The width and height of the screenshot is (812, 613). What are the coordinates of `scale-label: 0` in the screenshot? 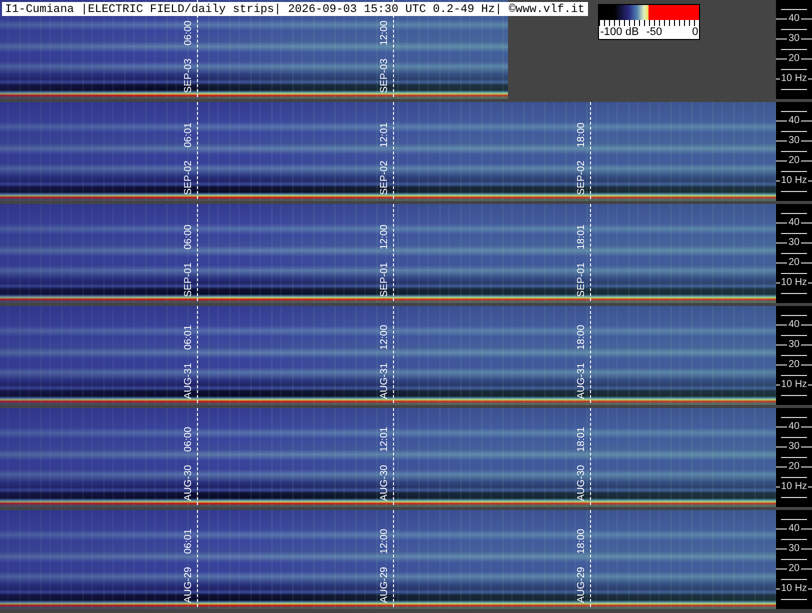 It's located at (695, 32).